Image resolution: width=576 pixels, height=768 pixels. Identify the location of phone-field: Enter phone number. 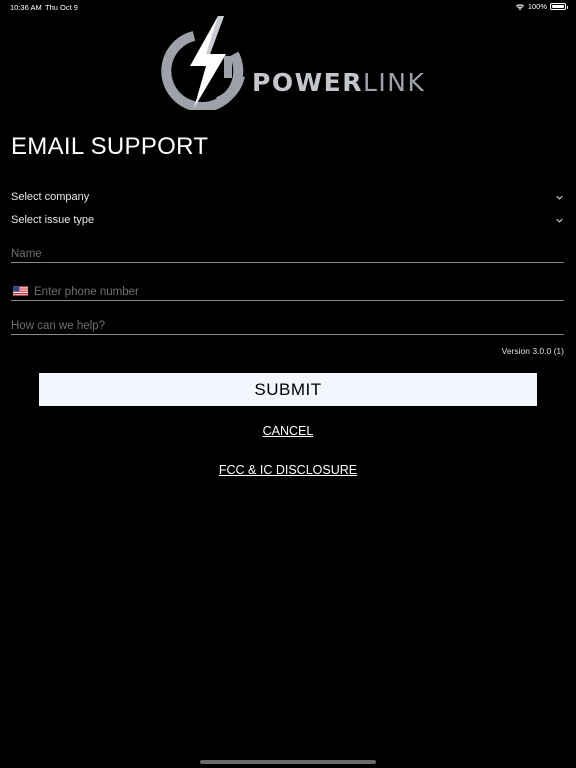
(287, 289).